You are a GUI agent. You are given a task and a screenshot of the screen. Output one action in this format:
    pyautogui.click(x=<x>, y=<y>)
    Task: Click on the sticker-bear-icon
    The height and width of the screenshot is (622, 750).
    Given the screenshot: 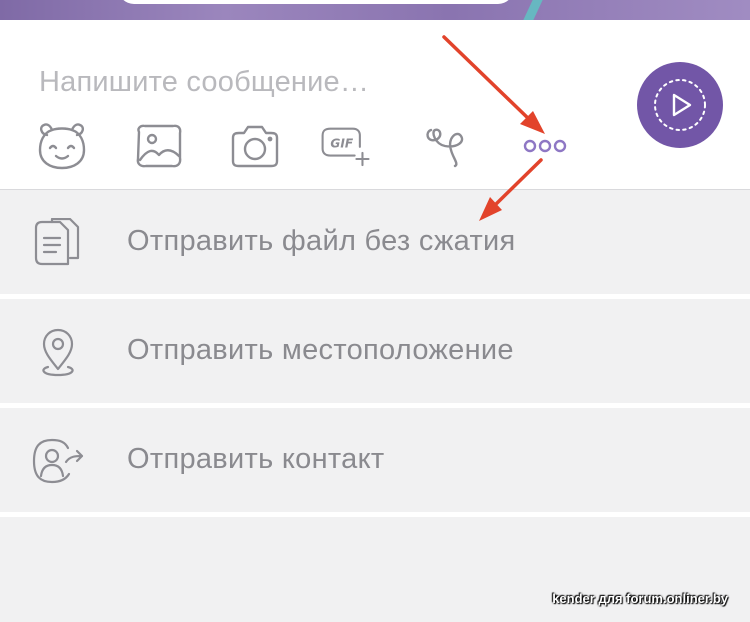 What is the action you would take?
    pyautogui.click(x=62, y=146)
    